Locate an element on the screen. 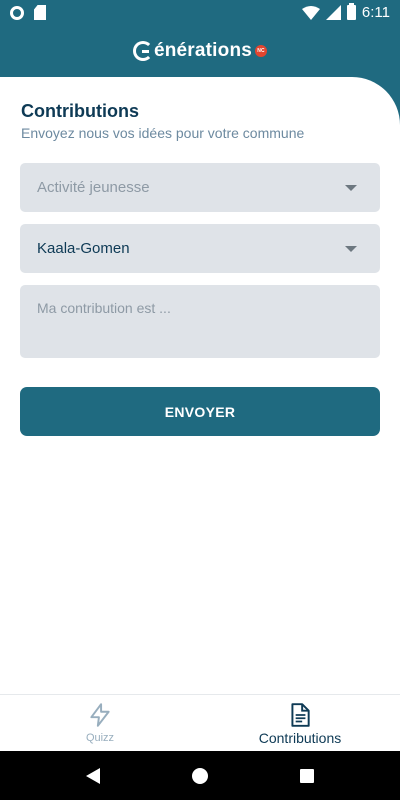  brand-name: énérations is located at coordinates (203, 50).